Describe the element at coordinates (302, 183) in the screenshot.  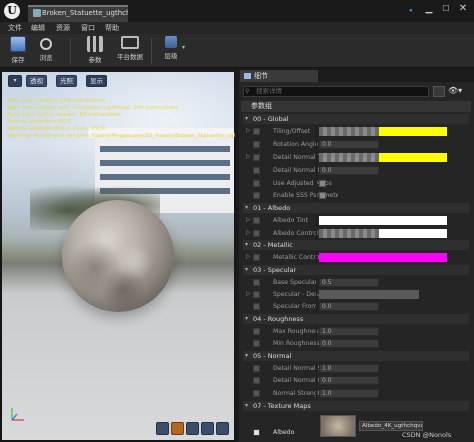
I see `param-label: Use Adjusted Maps` at that location.